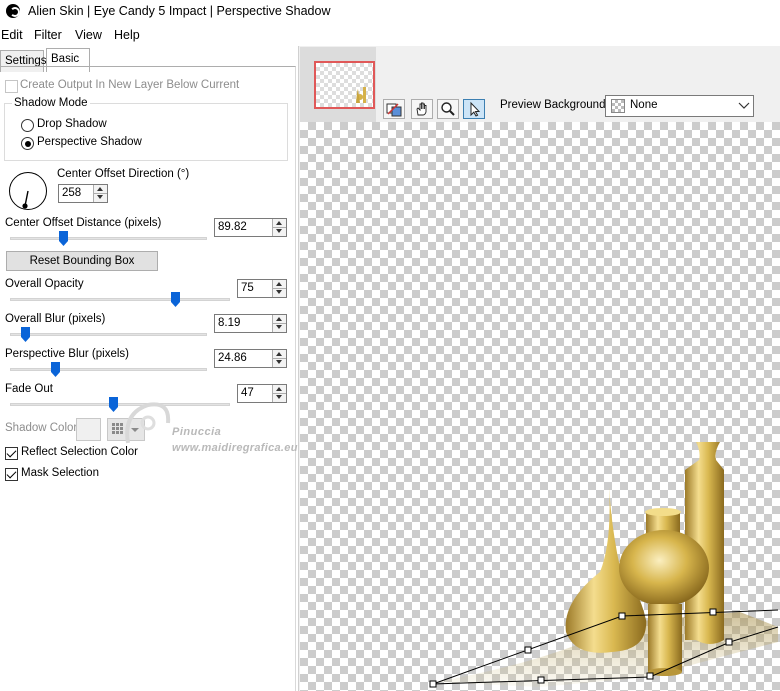 This screenshot has width=780, height=691. Describe the element at coordinates (127, 35) in the screenshot. I see `menu-help: Help` at that location.